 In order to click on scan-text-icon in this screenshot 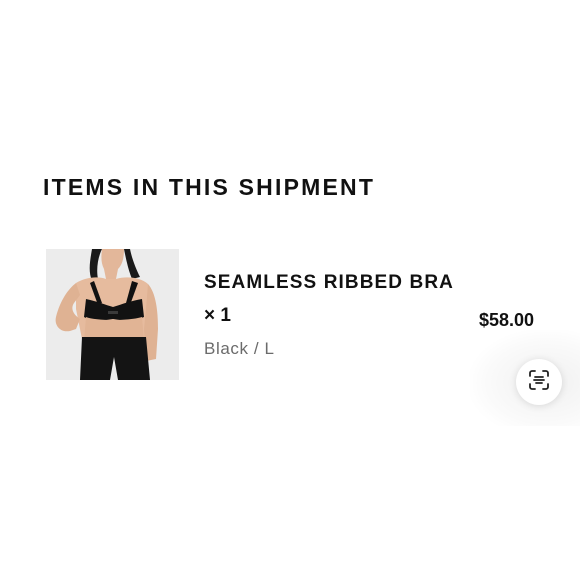, I will do `click(539, 382)`.